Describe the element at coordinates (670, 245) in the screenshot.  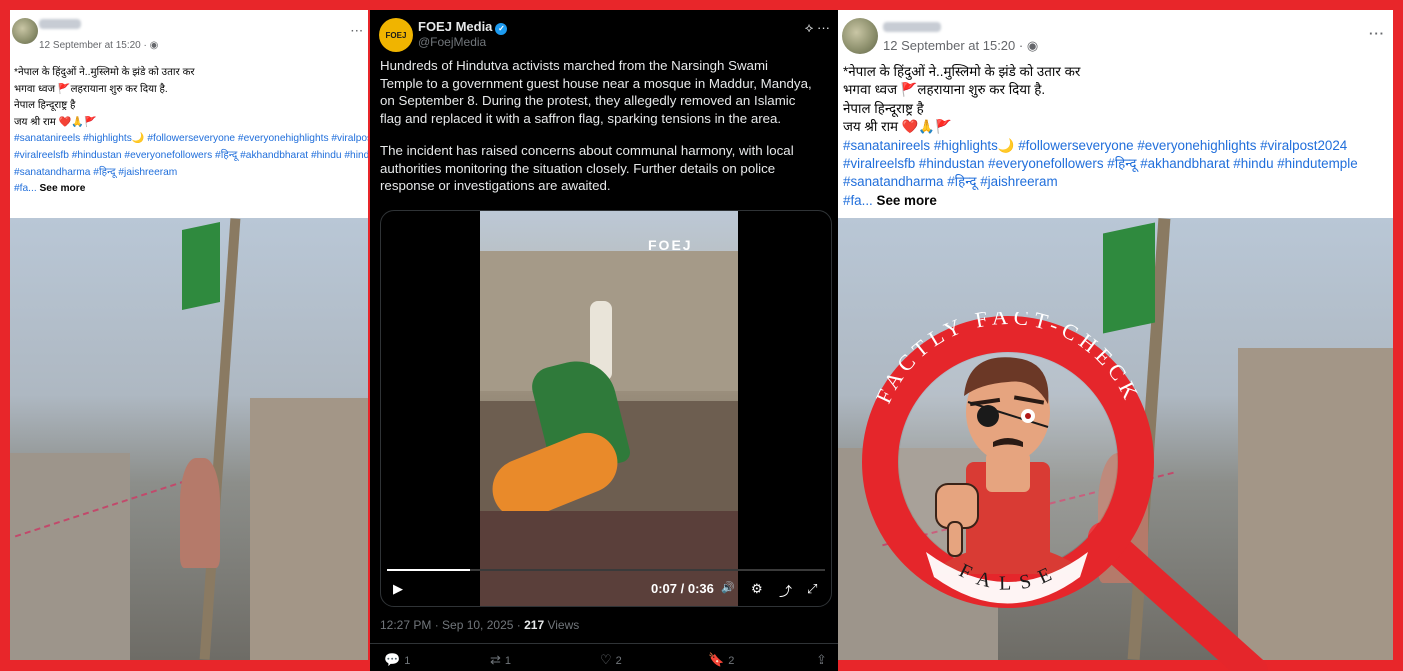
I see `video-watermark: FOEJ` at that location.